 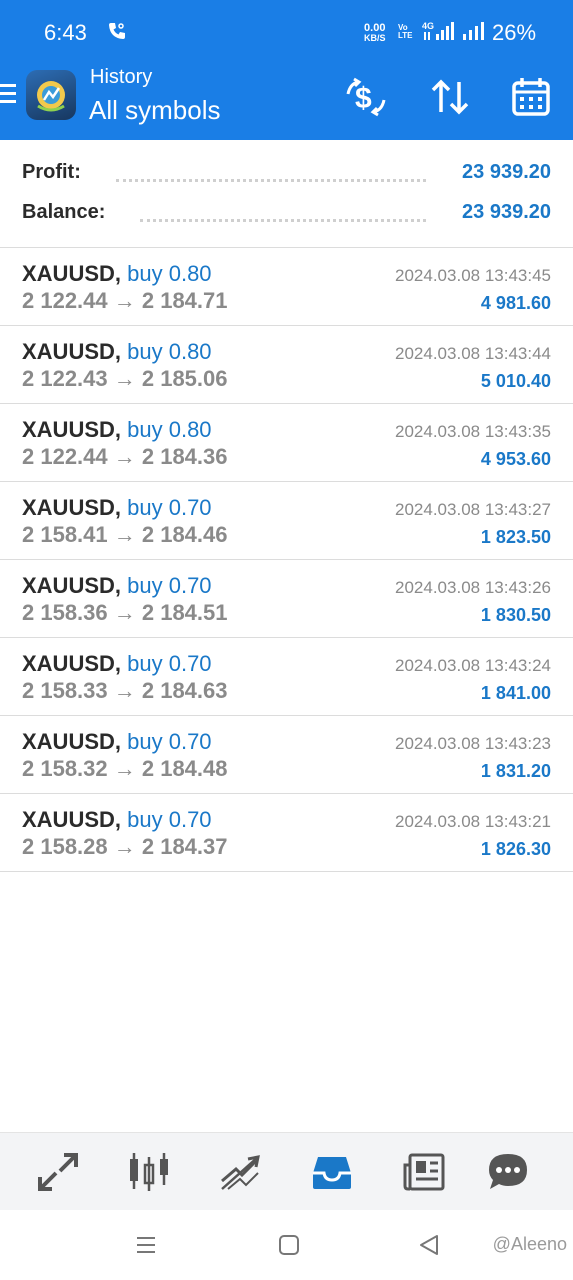 What do you see at coordinates (515, 615) in the screenshot?
I see `trade-profit: 1 830.50` at bounding box center [515, 615].